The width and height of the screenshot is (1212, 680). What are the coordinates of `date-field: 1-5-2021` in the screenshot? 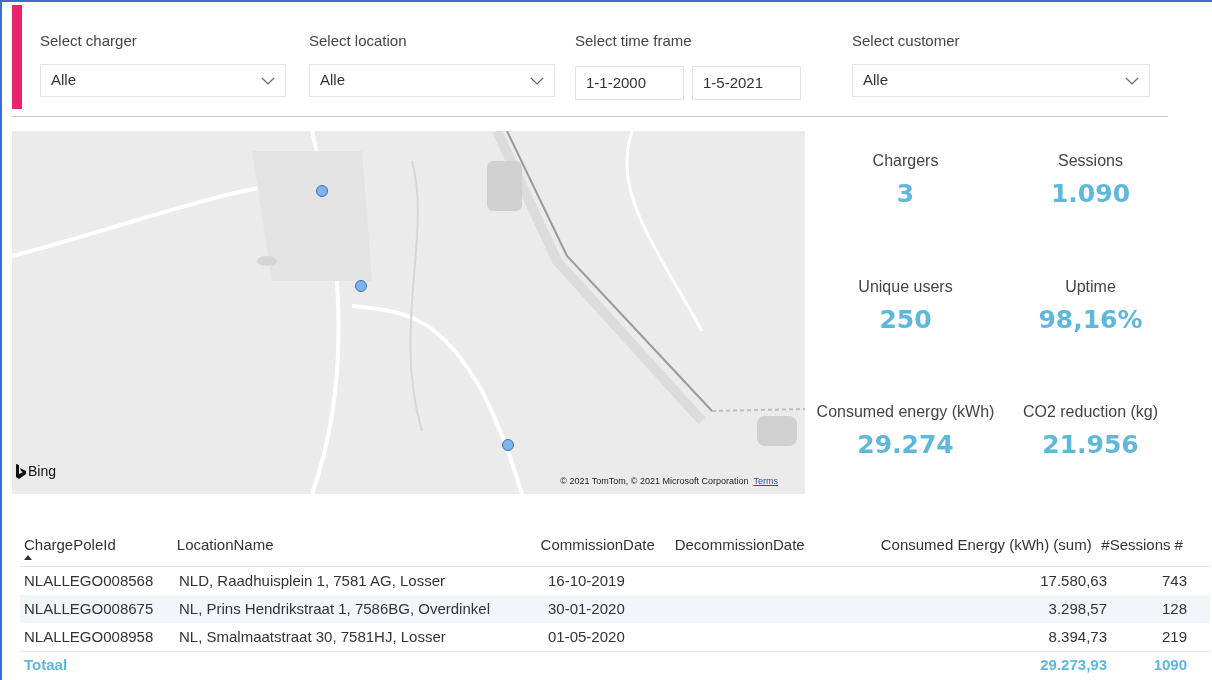 It's located at (746, 83).